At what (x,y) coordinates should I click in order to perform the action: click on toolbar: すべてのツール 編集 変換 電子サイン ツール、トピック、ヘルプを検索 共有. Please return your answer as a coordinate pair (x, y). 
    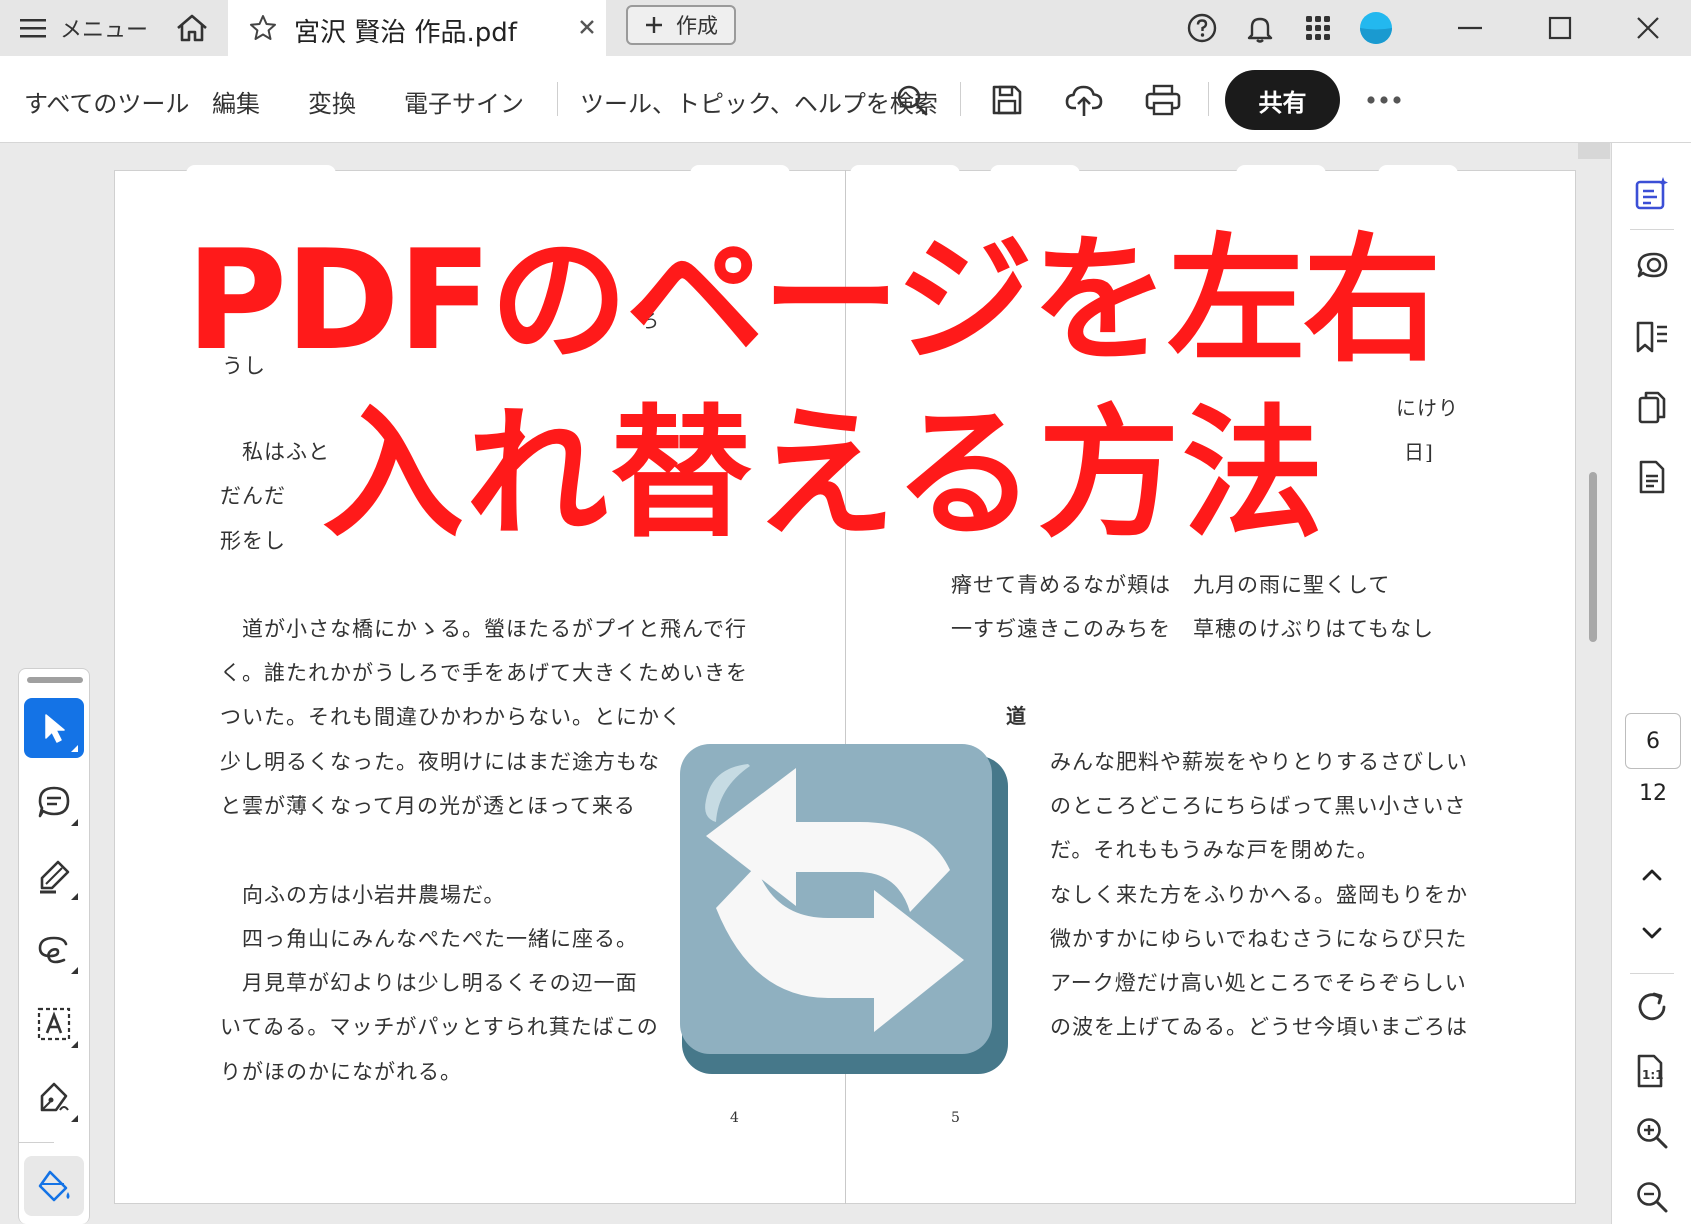
    Looking at the image, I should click on (845, 99).